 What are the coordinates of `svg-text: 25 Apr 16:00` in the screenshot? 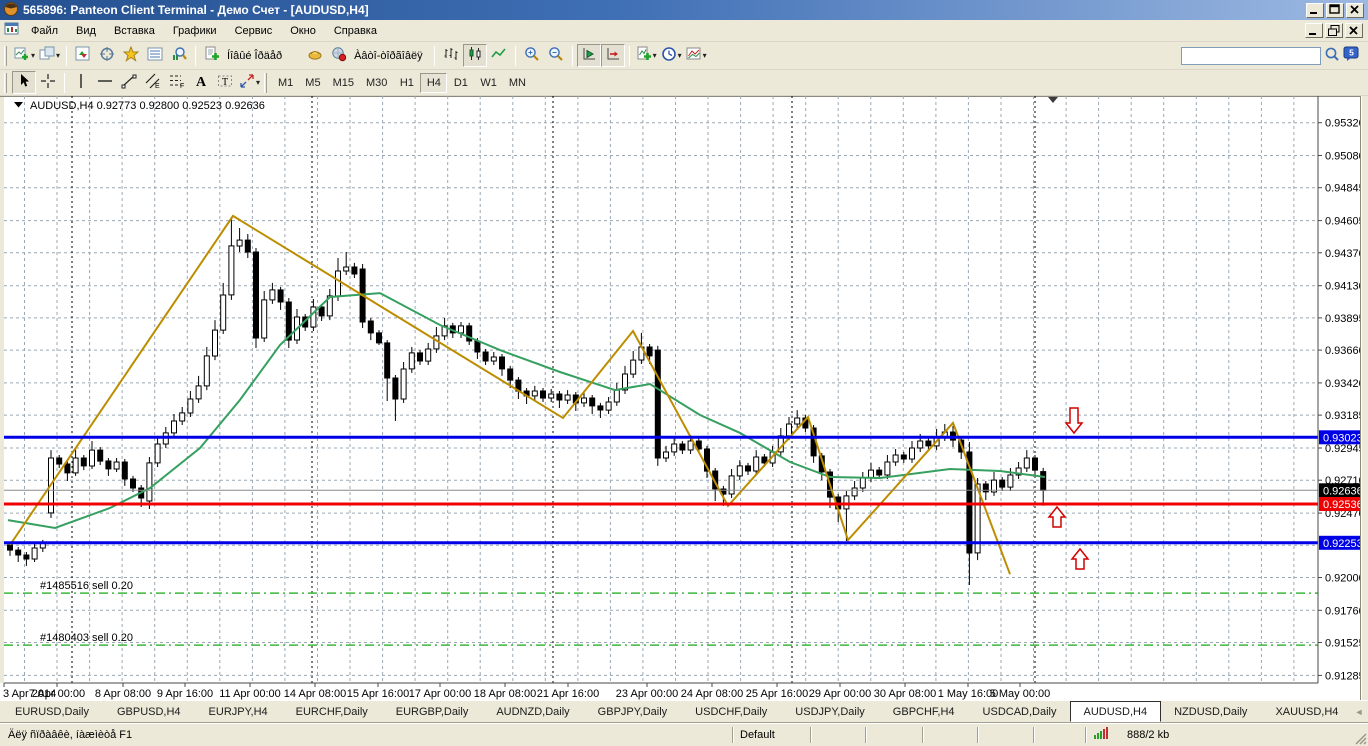 It's located at (777, 694).